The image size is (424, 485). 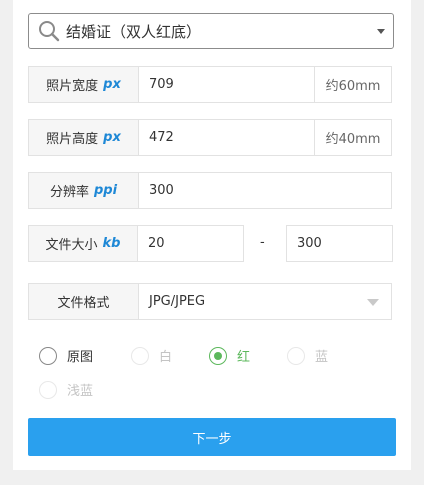 I want to click on next-step-button: 下一步, so click(x=212, y=437).